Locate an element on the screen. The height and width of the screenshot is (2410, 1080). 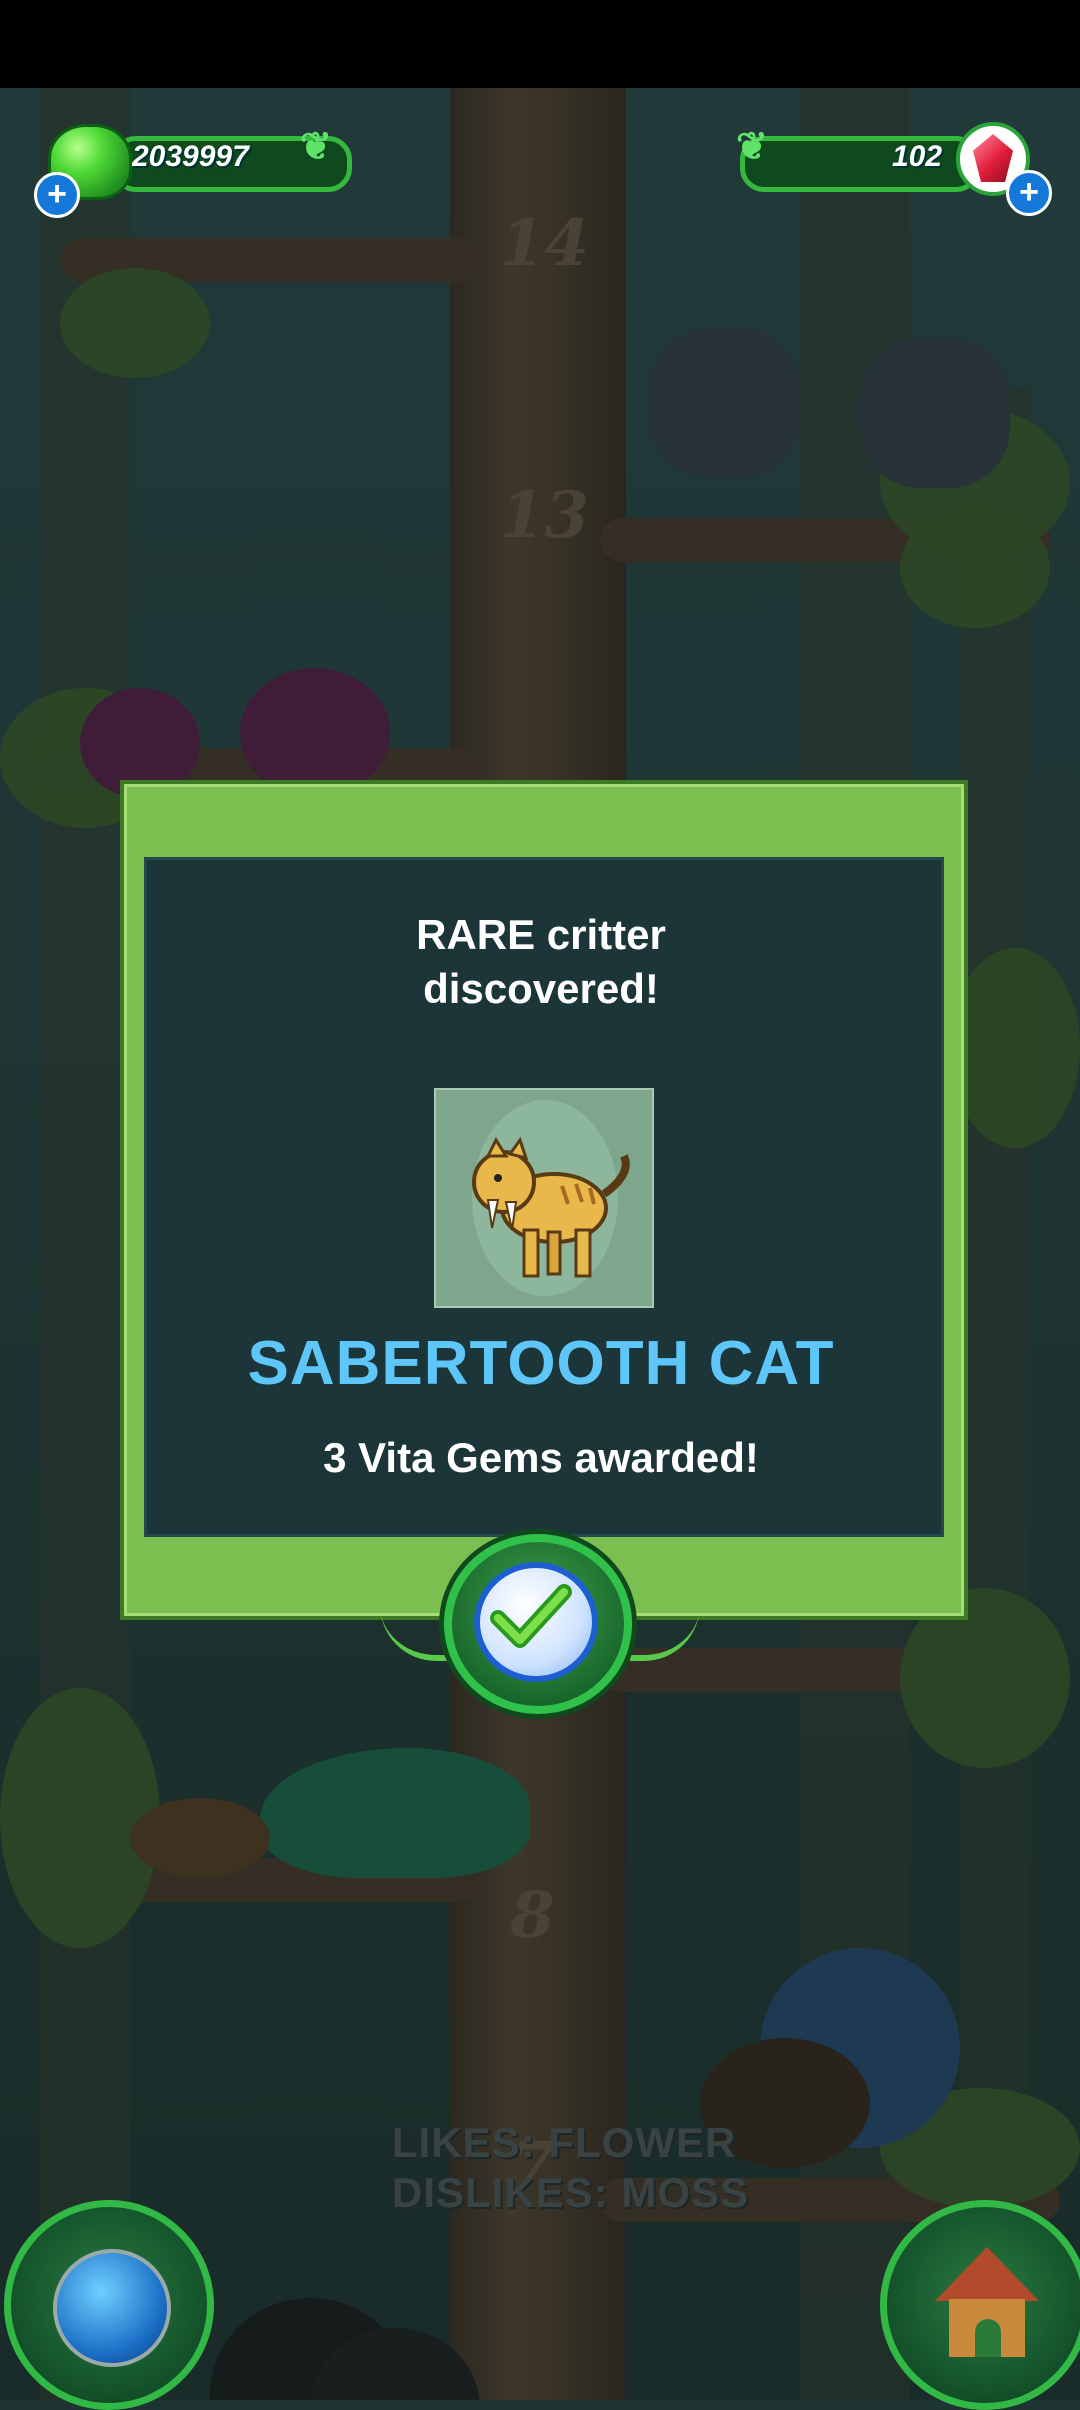
reward-text: 3 Vita Gems awarded! is located at coordinates (541, 1457).